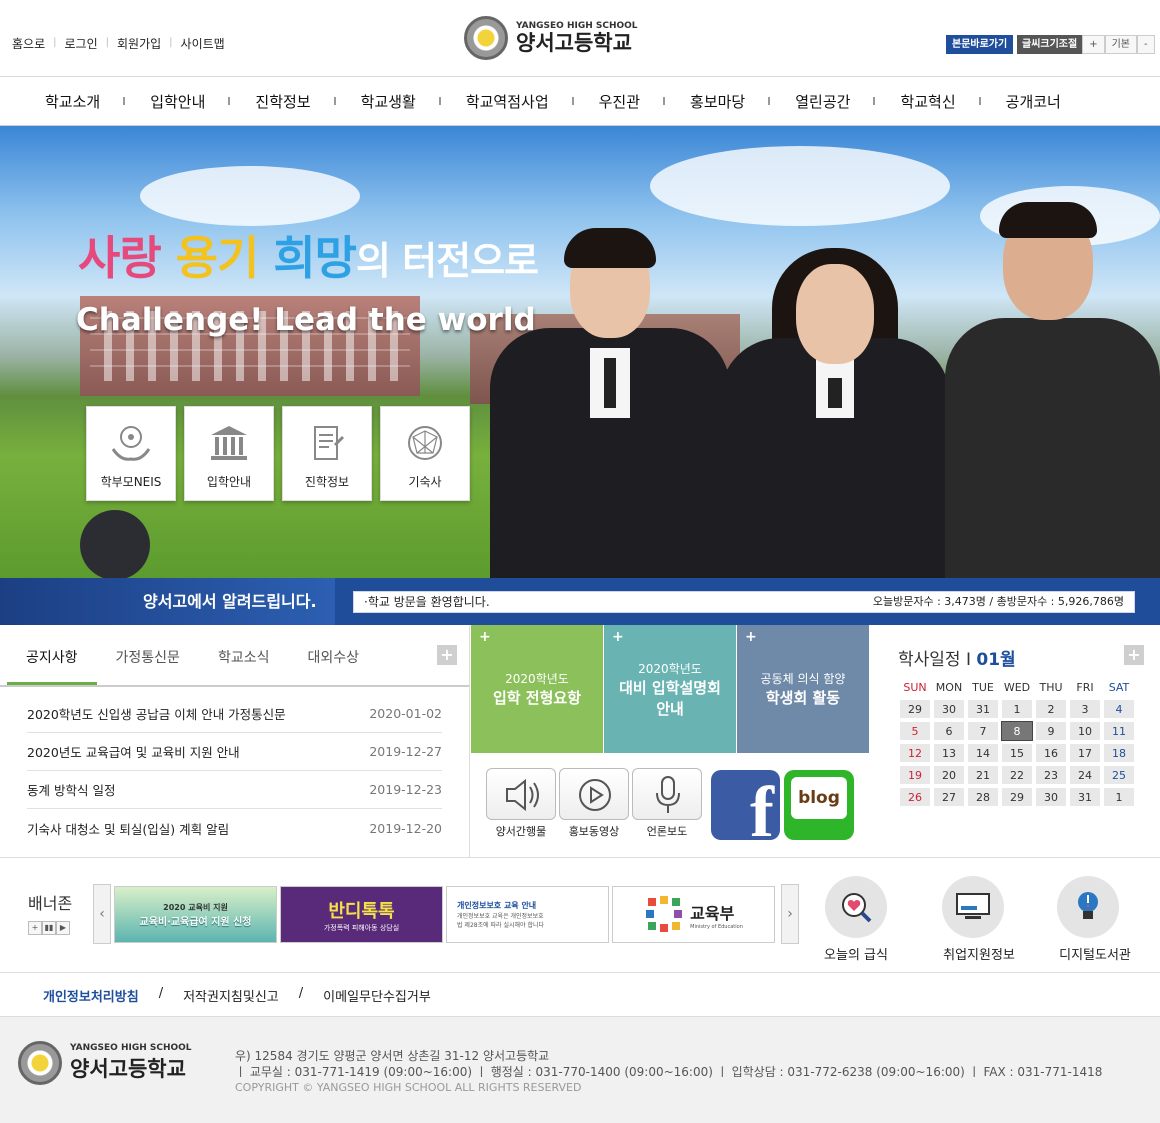 This screenshot has height=1123, width=1160. I want to click on calendar-day: 9, so click(1051, 731).